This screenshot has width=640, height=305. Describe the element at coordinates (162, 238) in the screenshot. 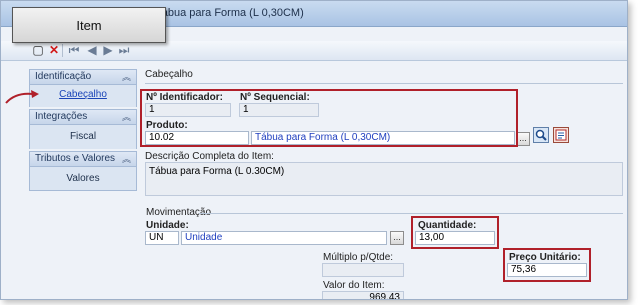

I see `unidade-code-field: UN` at that location.